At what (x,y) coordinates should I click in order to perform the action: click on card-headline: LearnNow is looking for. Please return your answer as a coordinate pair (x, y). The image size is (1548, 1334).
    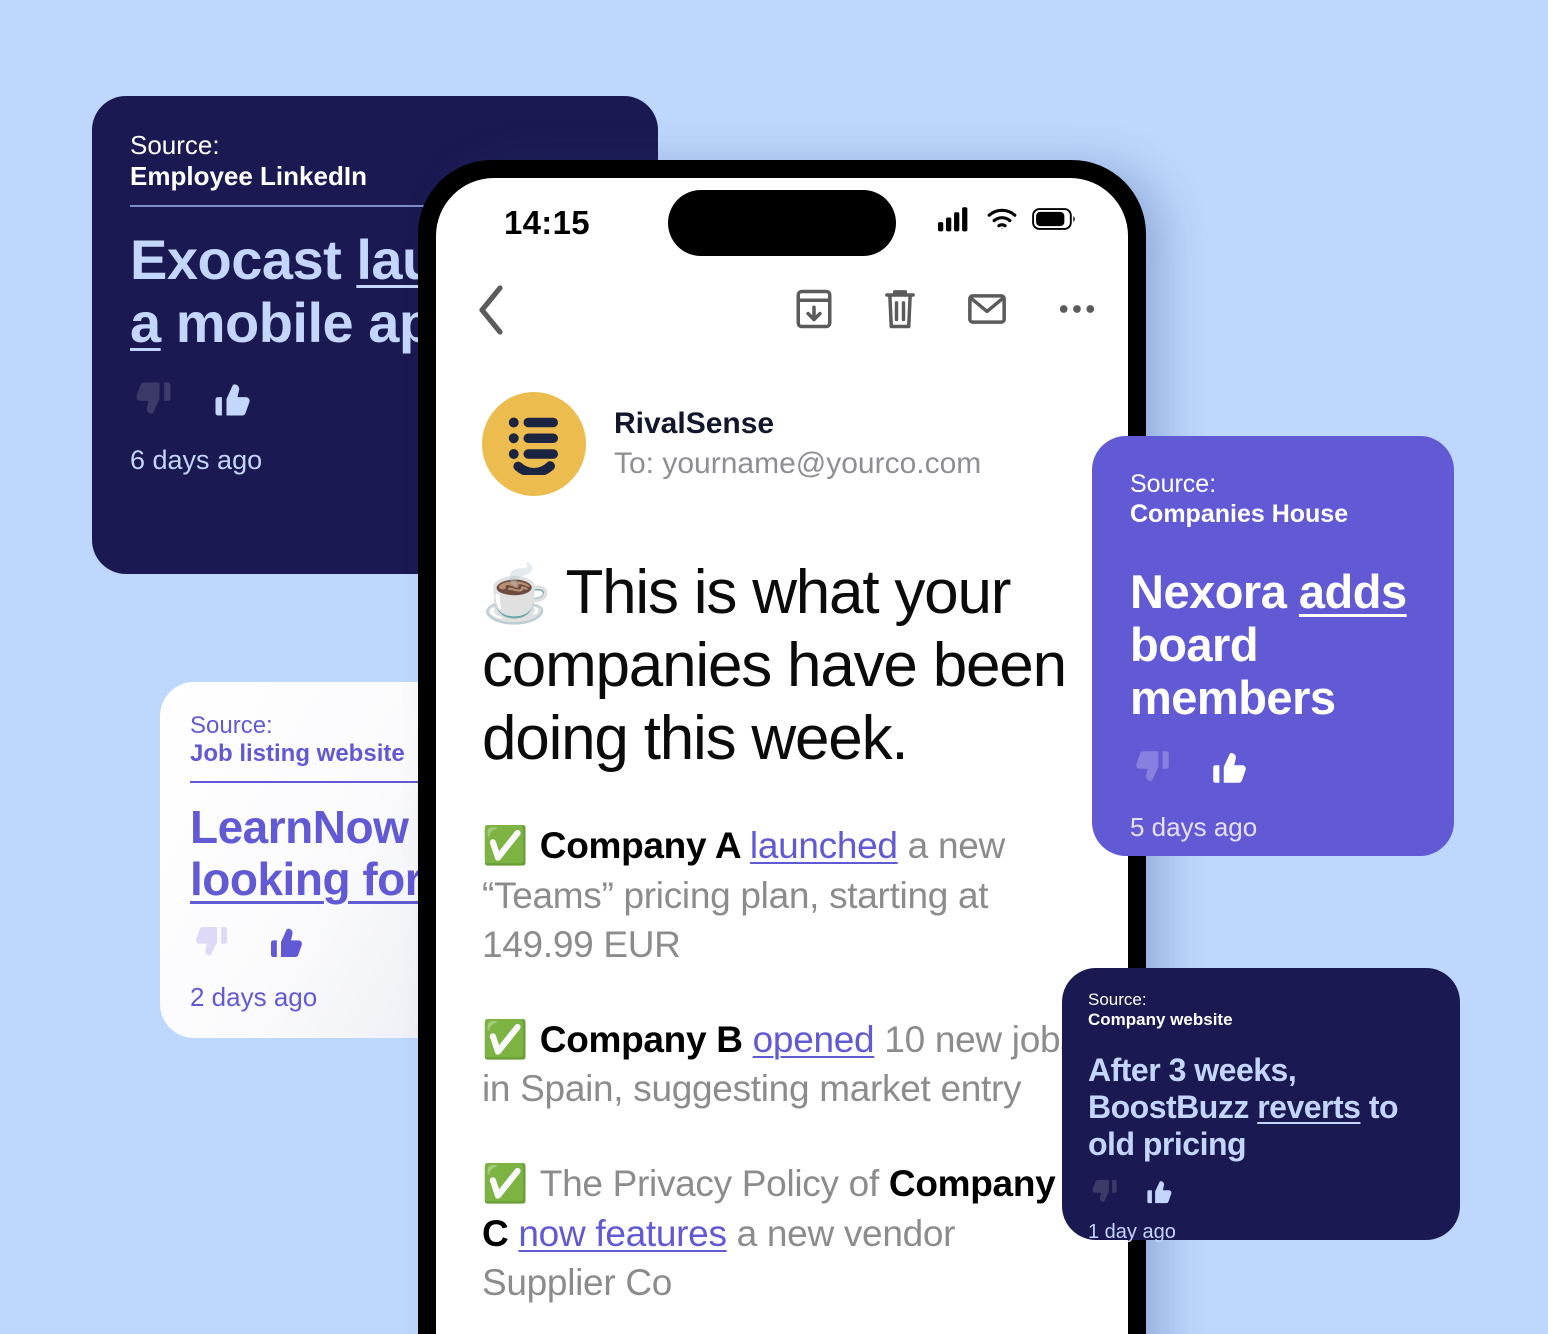
    Looking at the image, I should click on (324, 853).